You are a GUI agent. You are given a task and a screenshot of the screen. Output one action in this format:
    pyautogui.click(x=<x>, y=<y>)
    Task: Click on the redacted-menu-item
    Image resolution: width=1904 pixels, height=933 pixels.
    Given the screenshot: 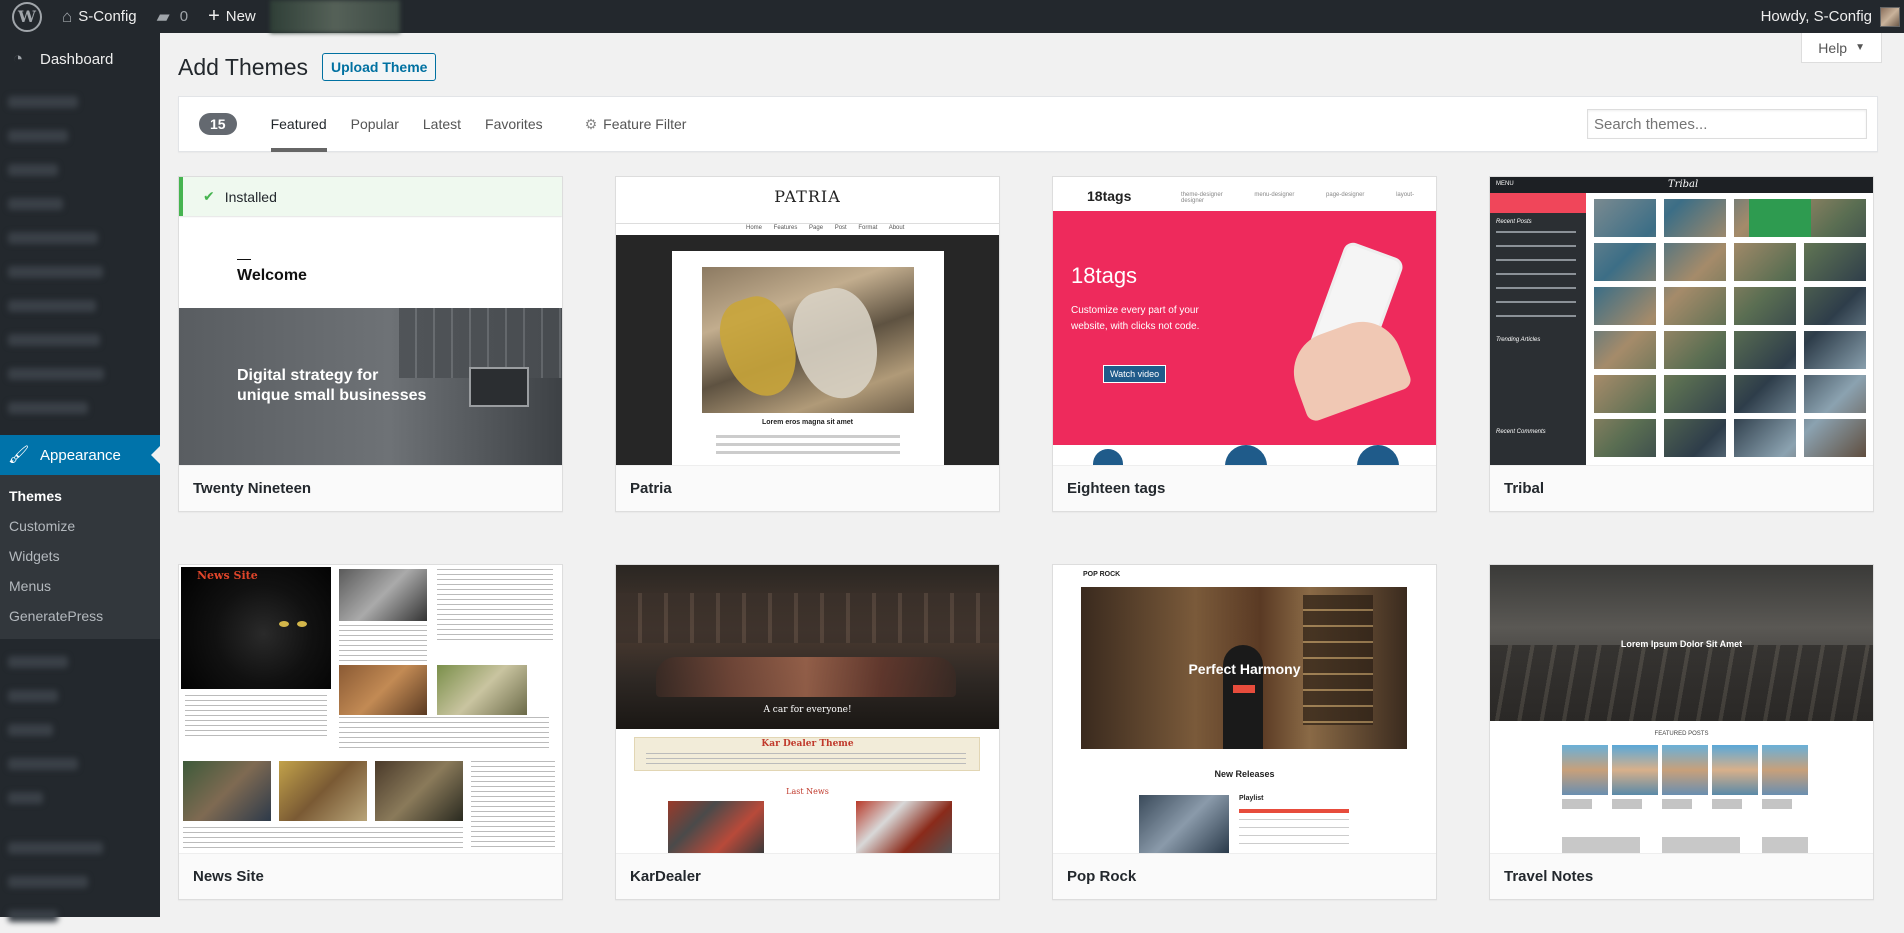 What is the action you would take?
    pyautogui.click(x=334, y=16)
    